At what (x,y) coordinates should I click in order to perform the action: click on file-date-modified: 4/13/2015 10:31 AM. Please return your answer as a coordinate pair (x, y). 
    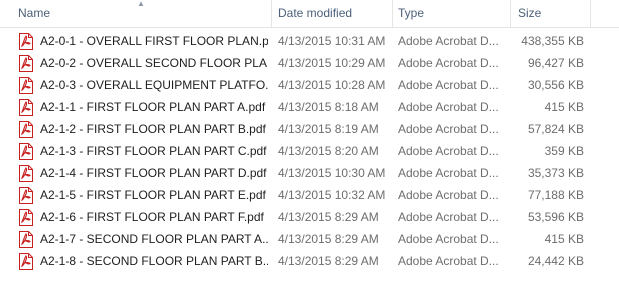
    Looking at the image, I should click on (332, 41).